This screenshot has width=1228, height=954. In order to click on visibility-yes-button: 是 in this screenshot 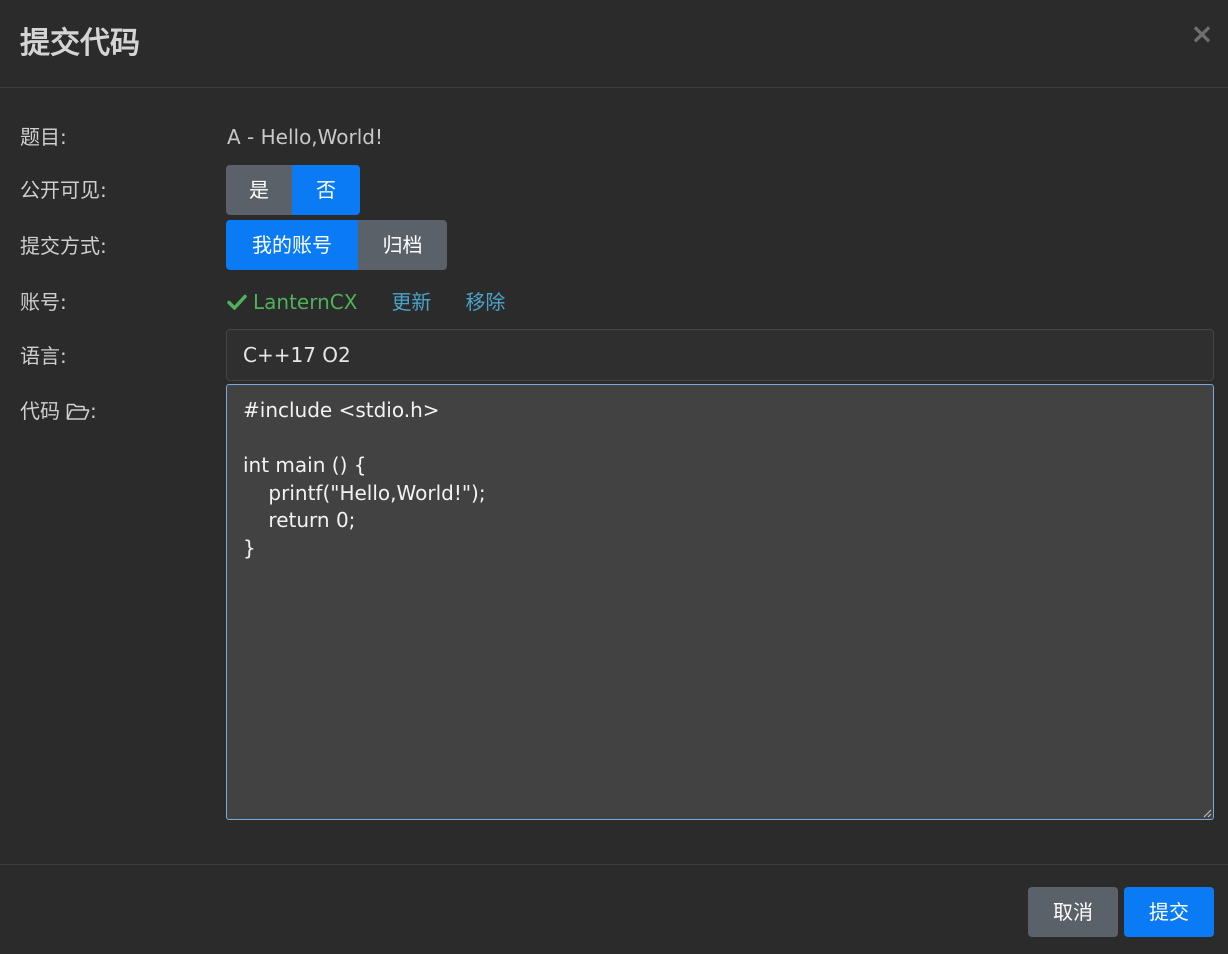, I will do `click(259, 190)`.